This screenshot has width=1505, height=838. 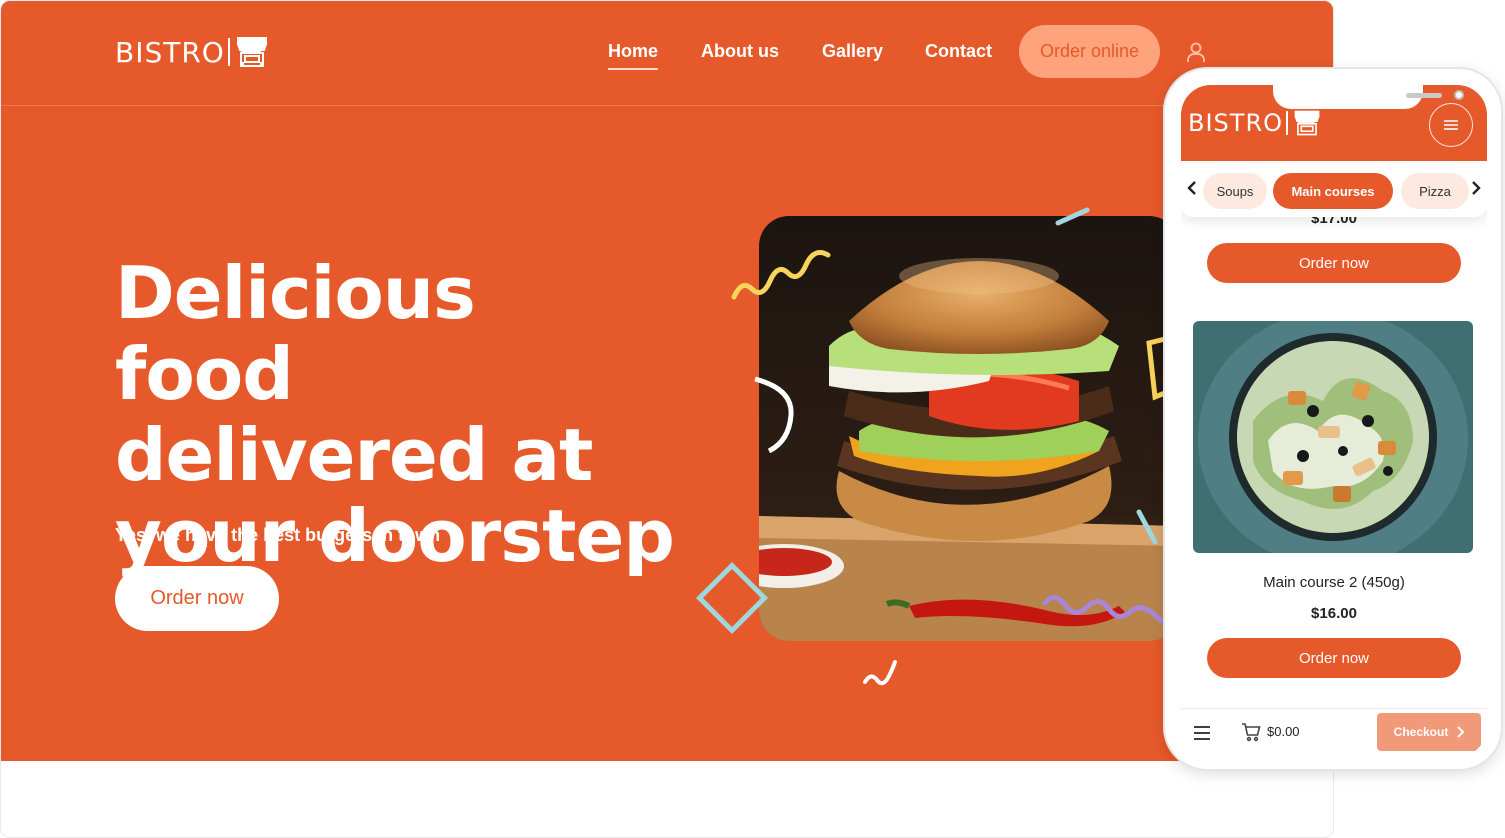 I want to click on cart-icon, so click(x=1251, y=732).